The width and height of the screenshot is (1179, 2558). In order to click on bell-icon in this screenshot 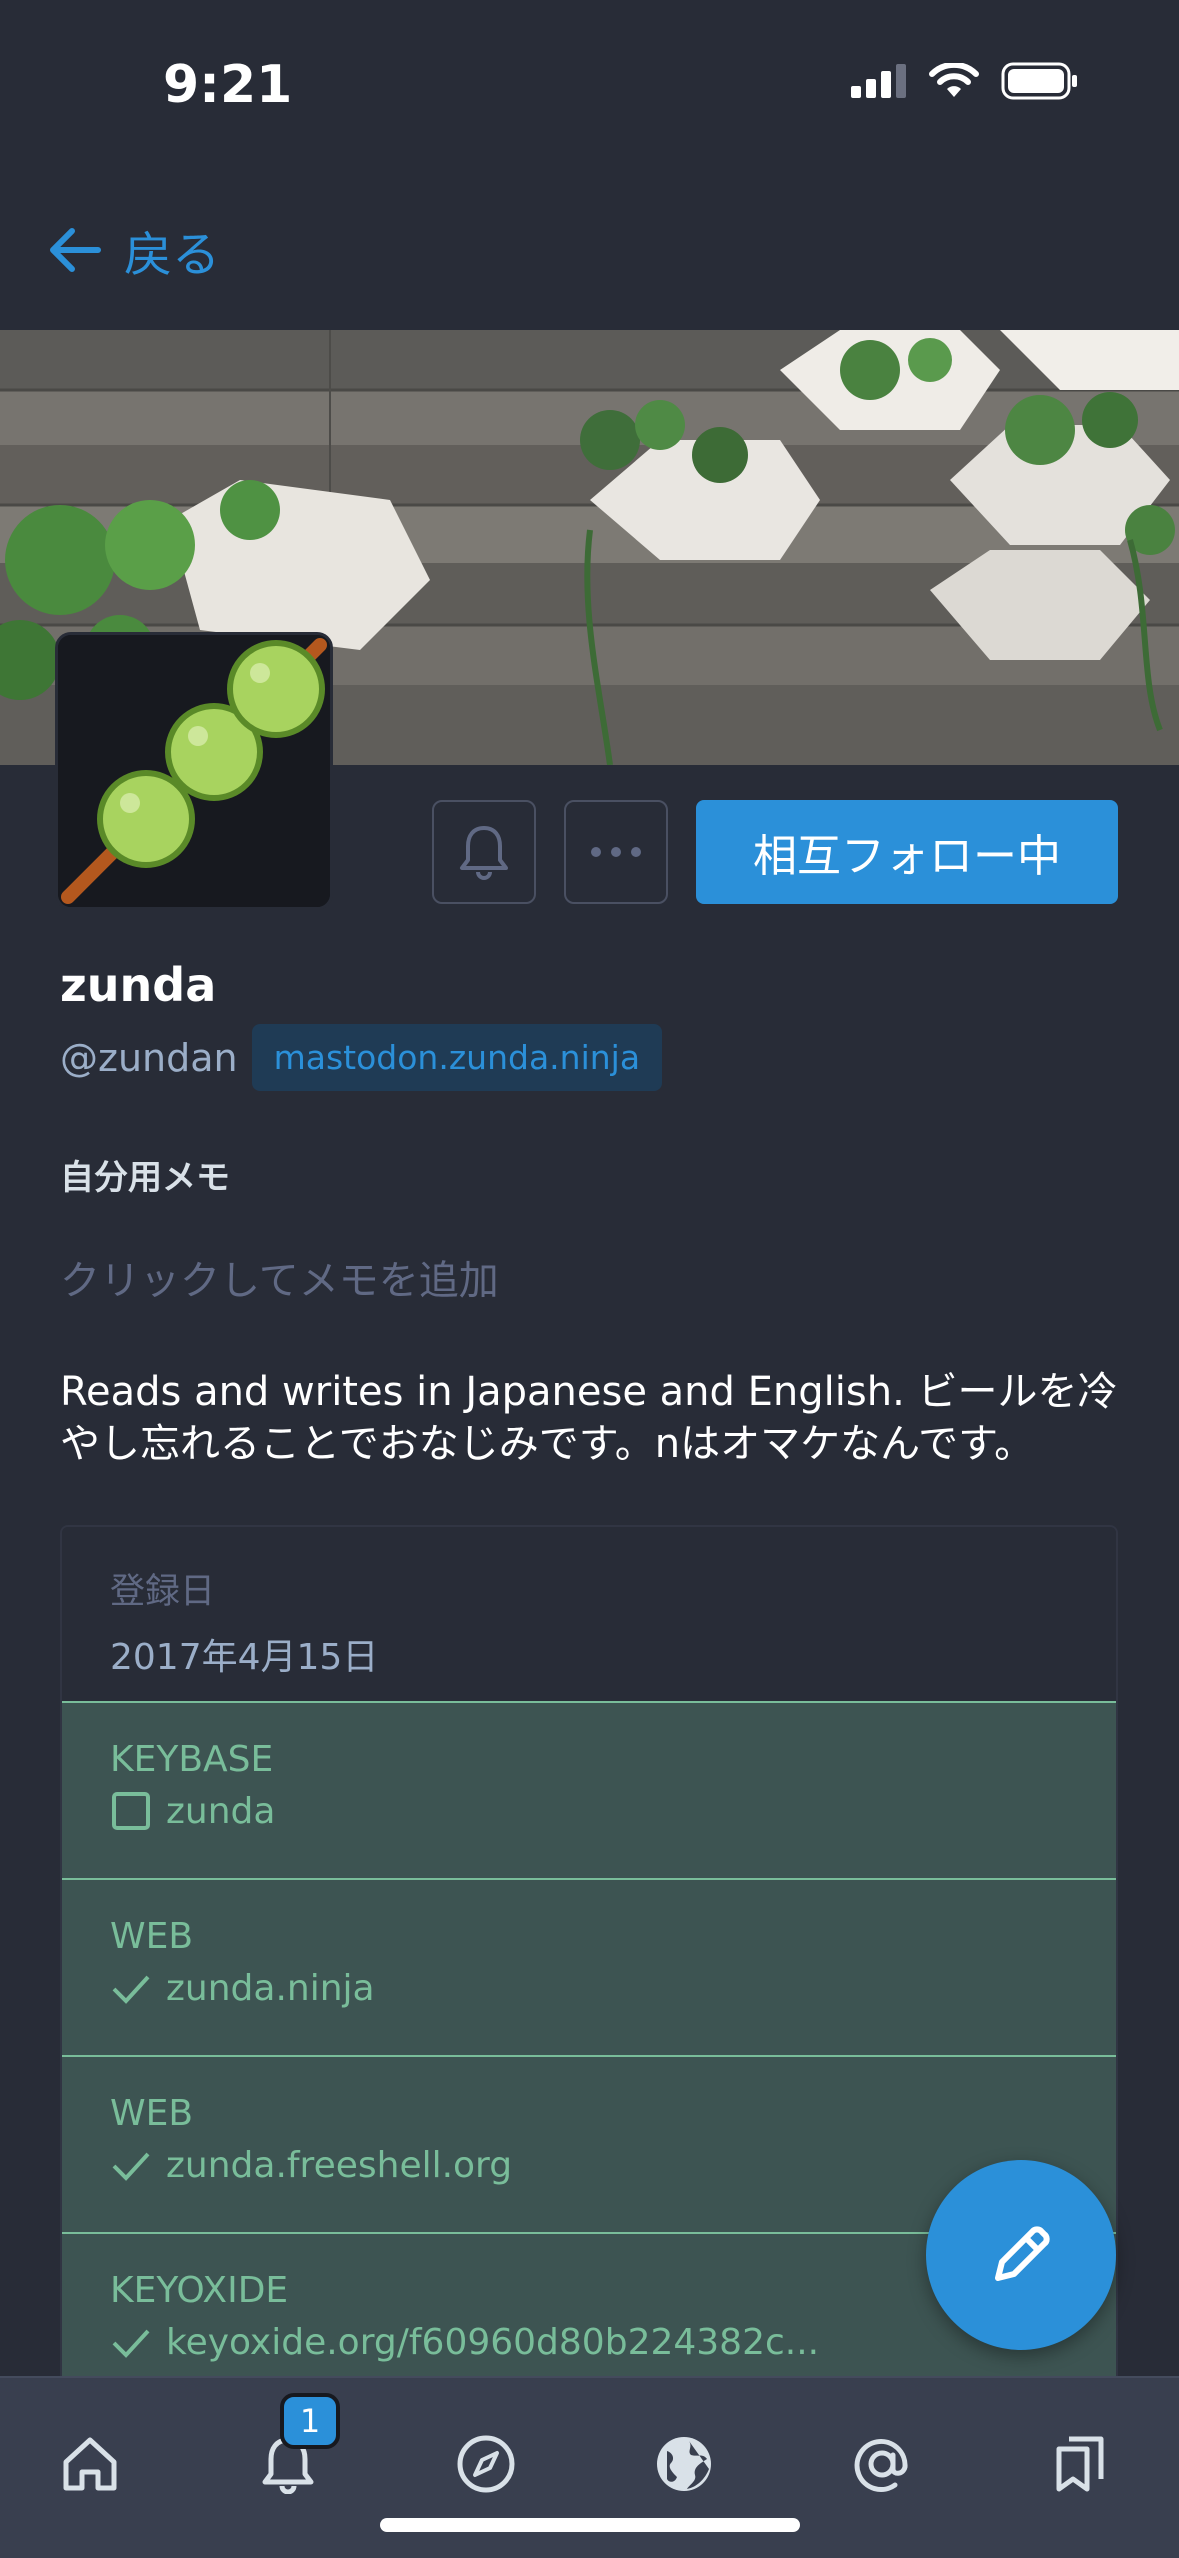, I will do `click(484, 853)`.